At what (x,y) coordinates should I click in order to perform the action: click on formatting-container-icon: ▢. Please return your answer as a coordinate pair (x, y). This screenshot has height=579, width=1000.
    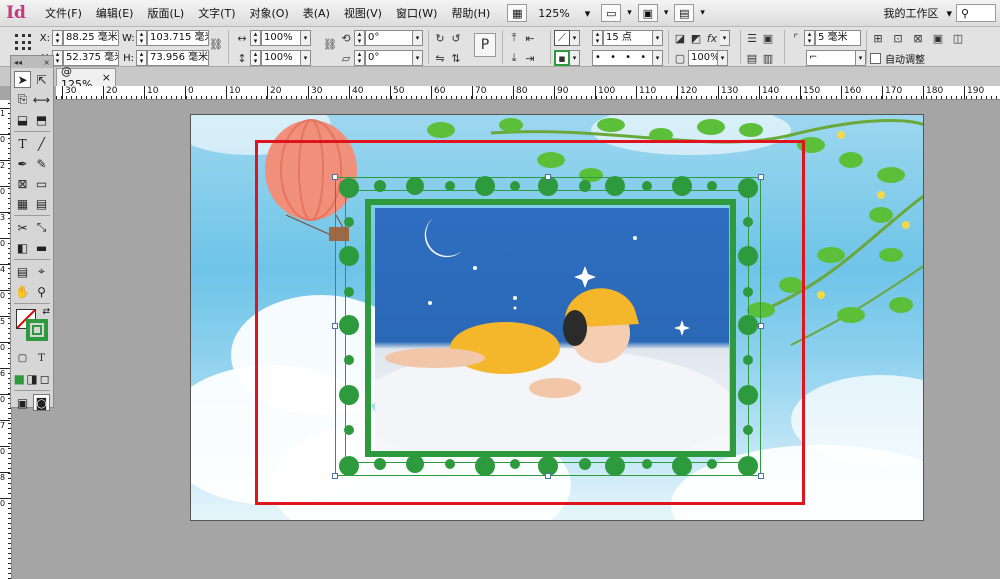
    Looking at the image, I should click on (22, 358).